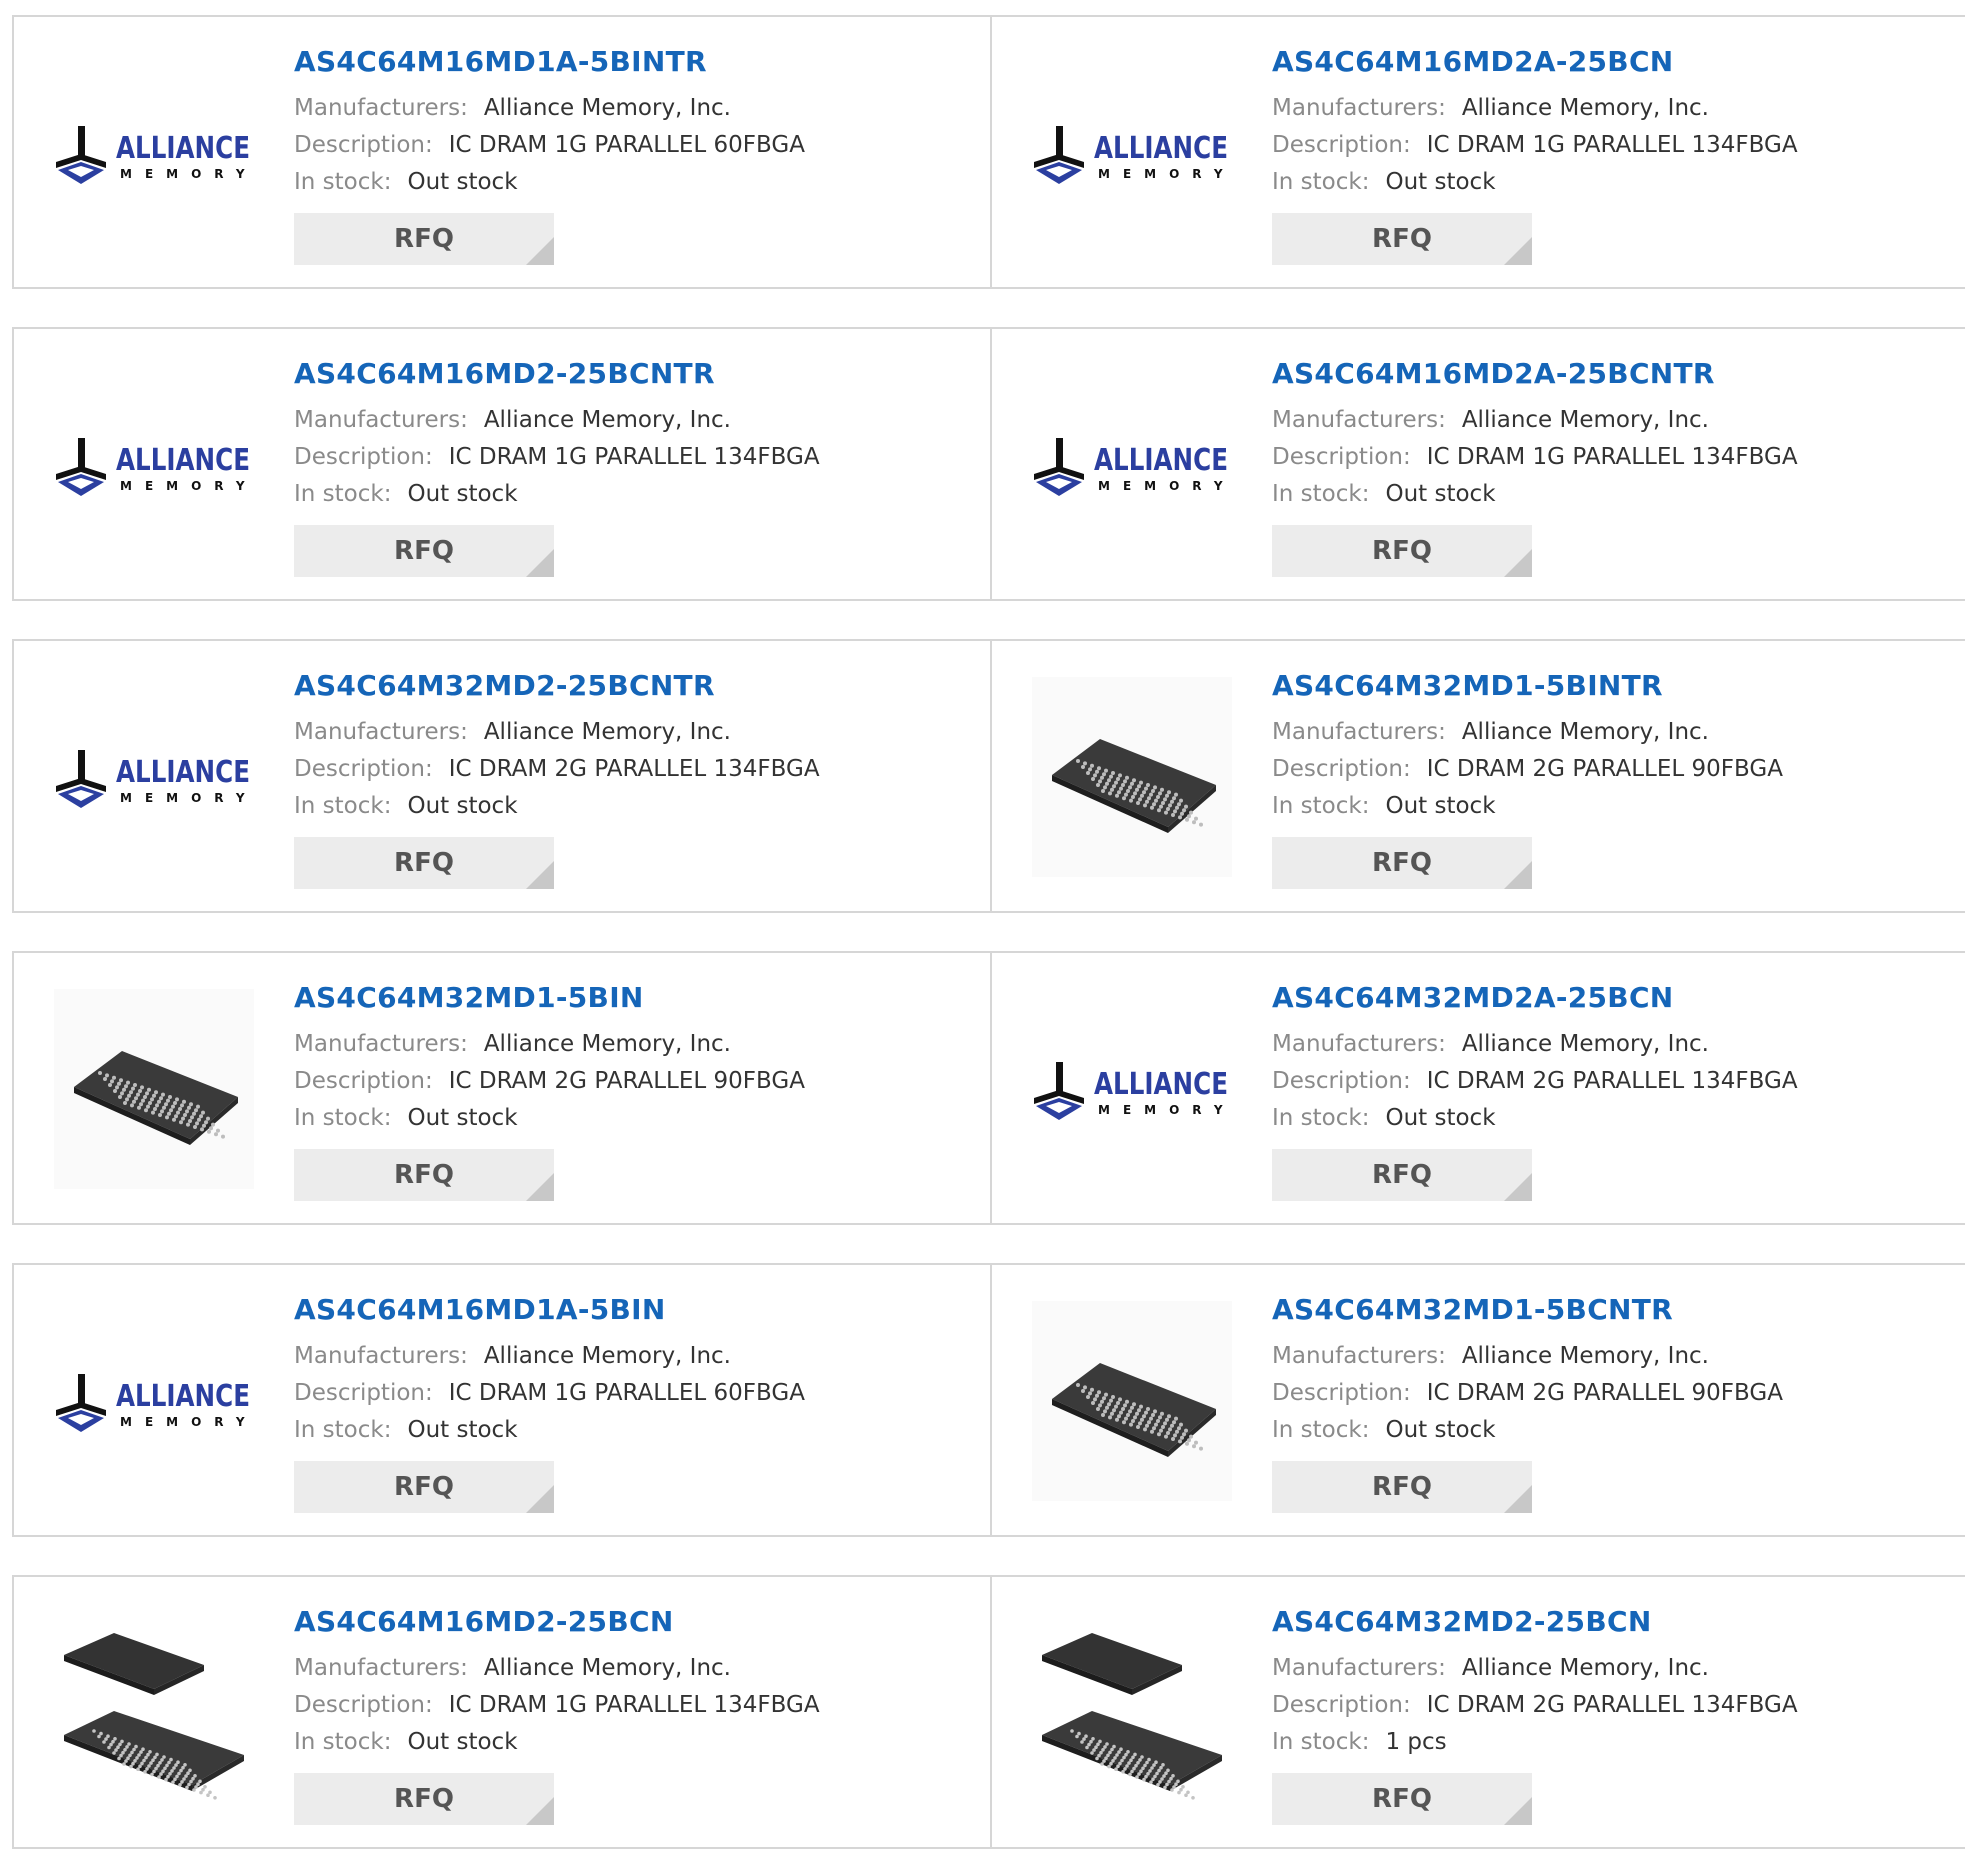  What do you see at coordinates (1535, 1621) in the screenshot?
I see `part-number-link: AS4C64M32MD2-25BCN` at bounding box center [1535, 1621].